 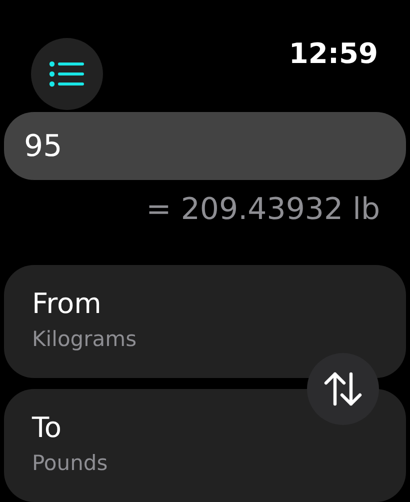 What do you see at coordinates (70, 463) in the screenshot?
I see `unit-value: Pounds` at bounding box center [70, 463].